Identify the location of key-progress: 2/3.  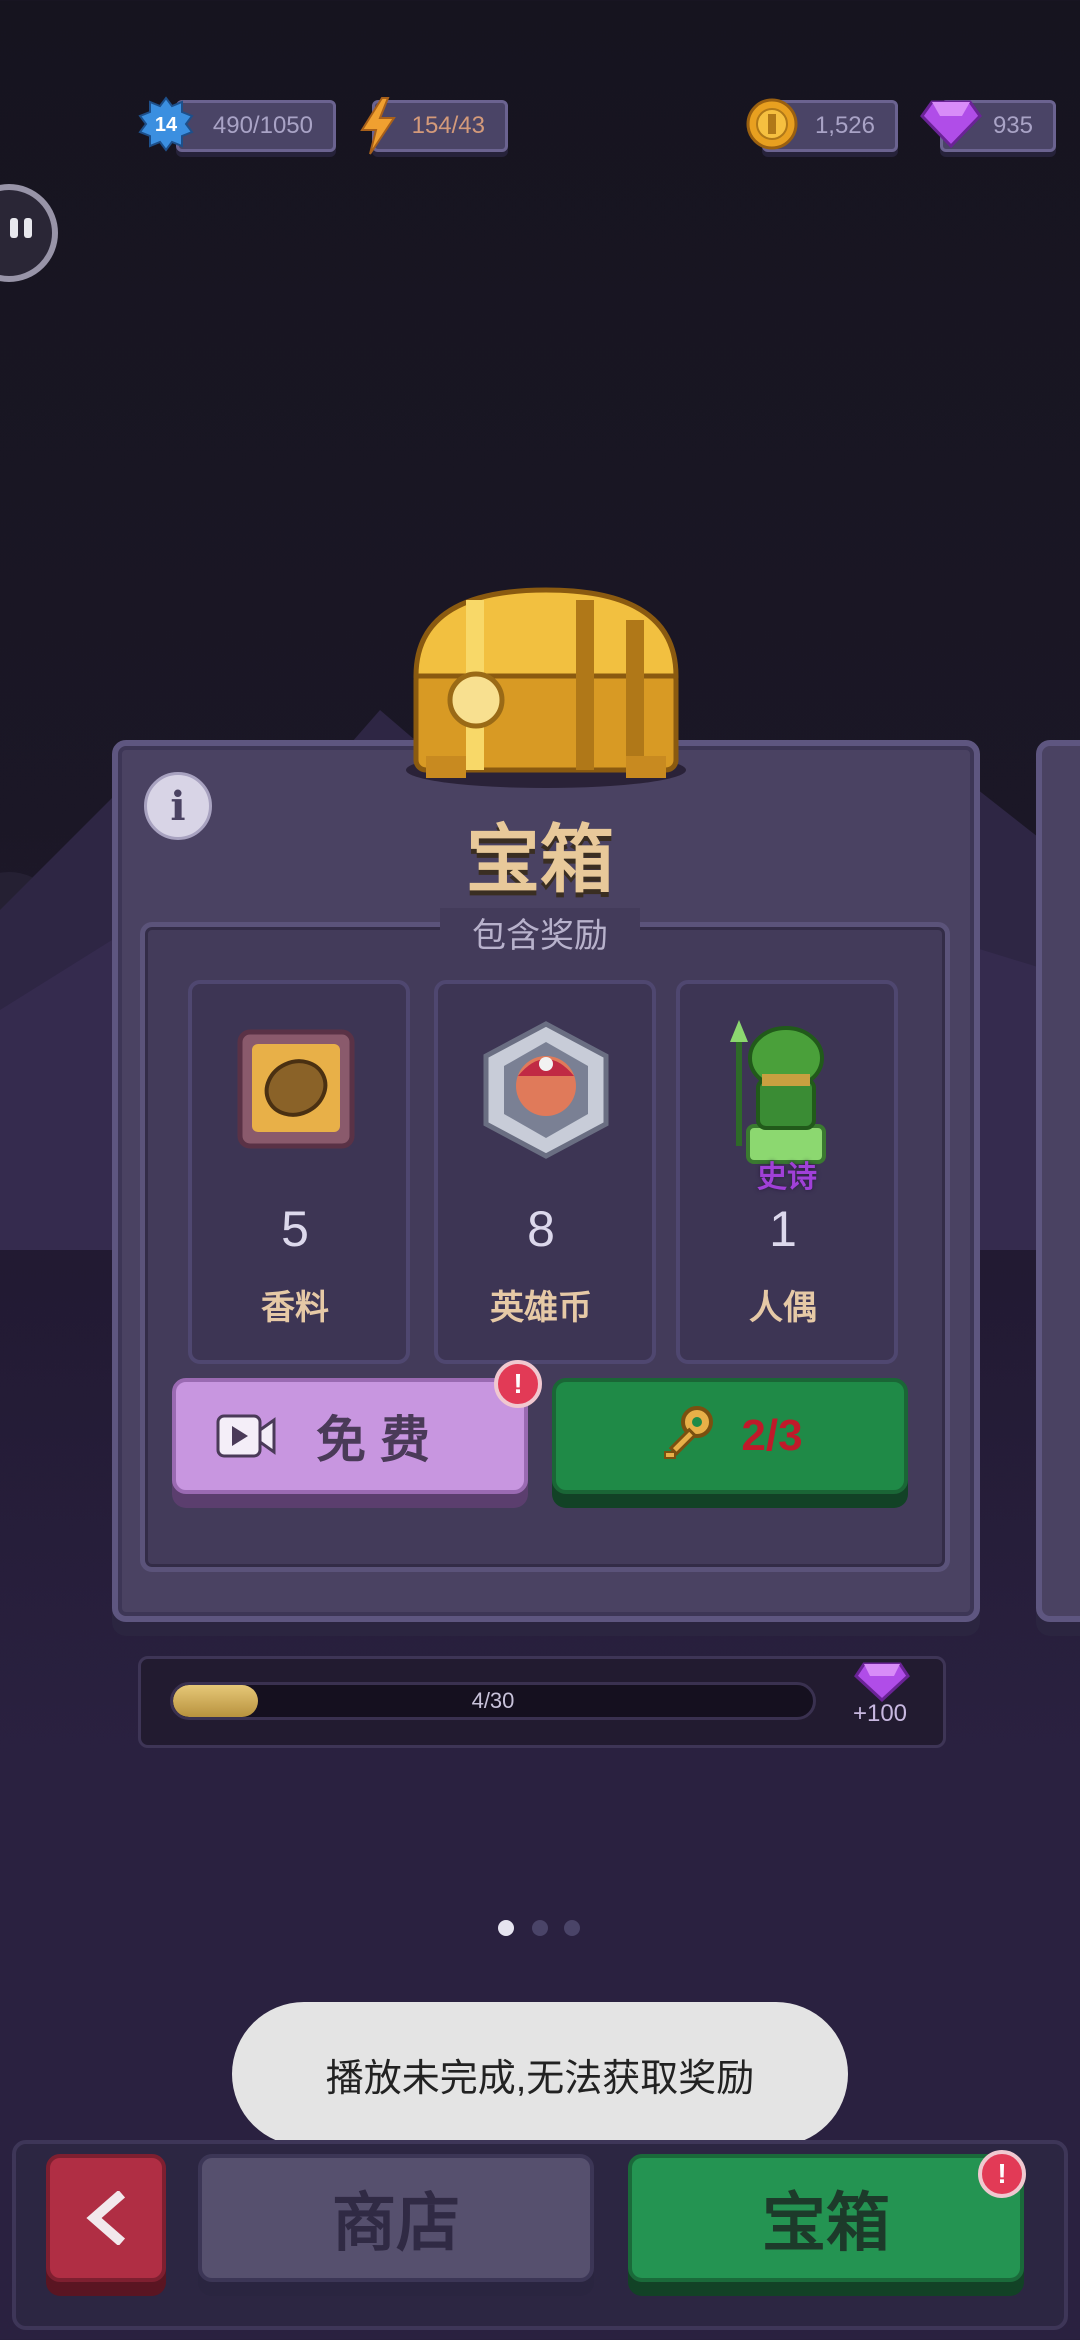
(772, 1435).